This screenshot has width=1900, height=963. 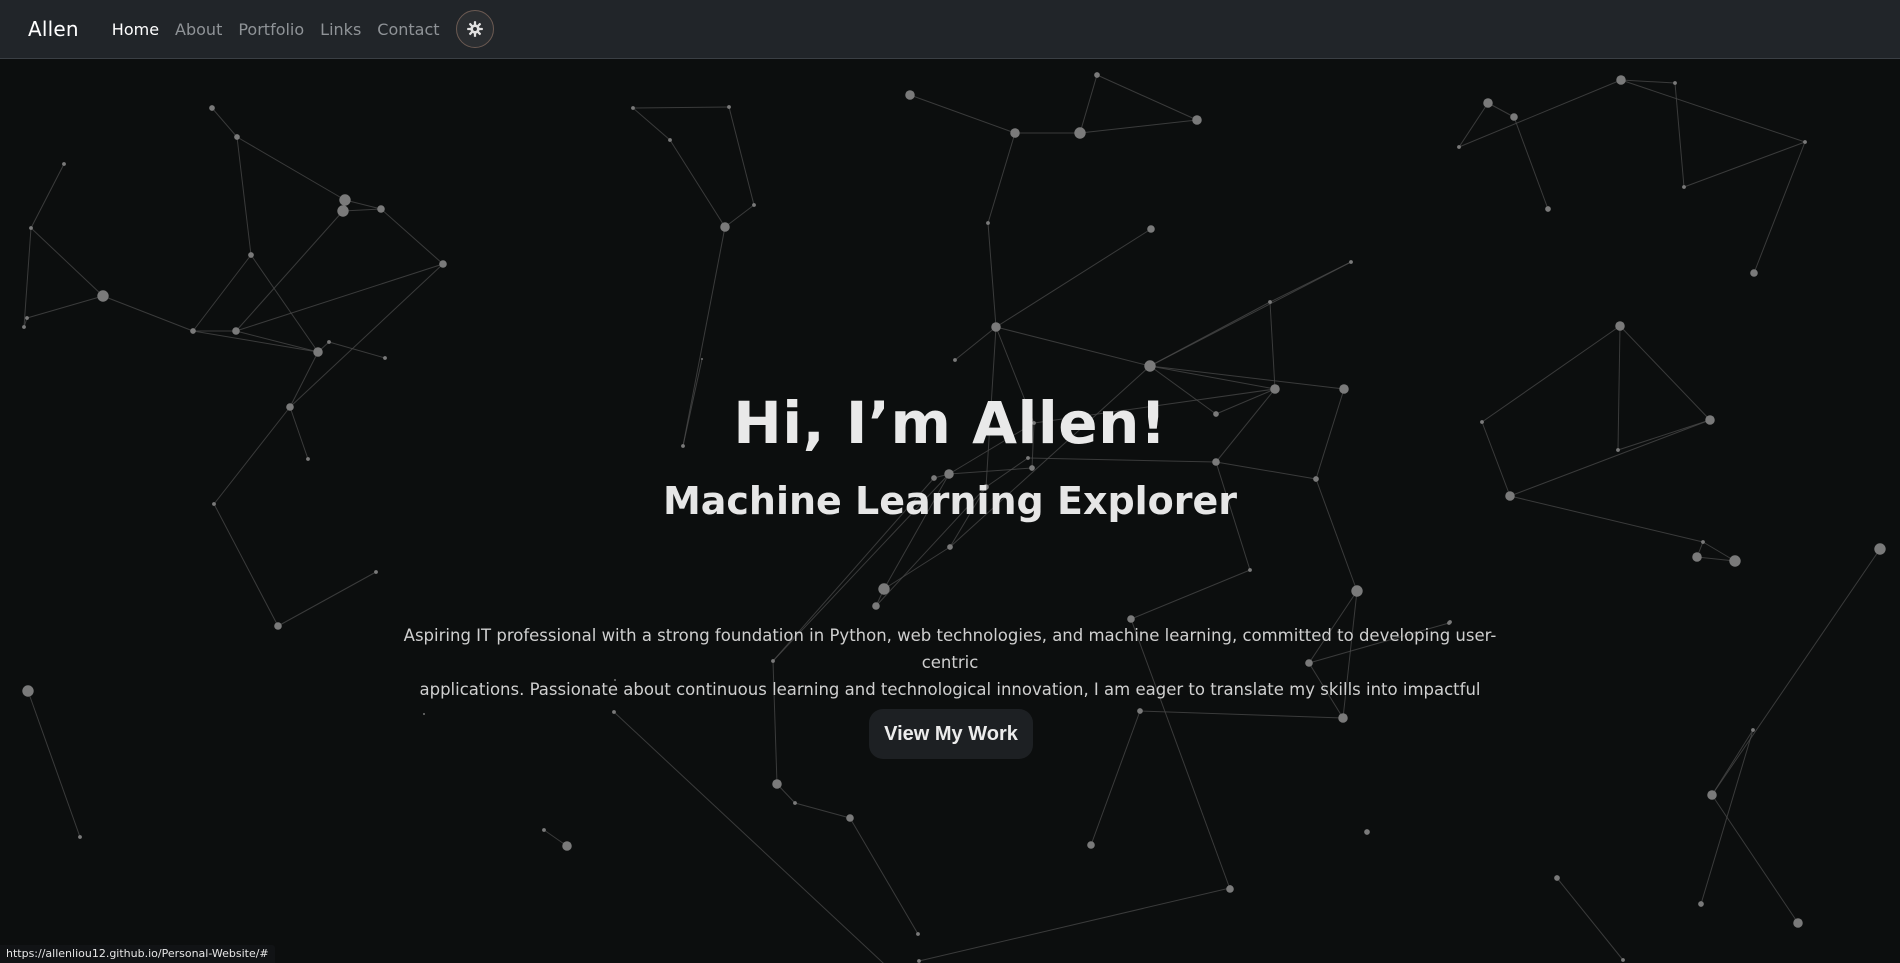 I want to click on nav-links: Home About Portfolio Links Contact, so click(x=284, y=29).